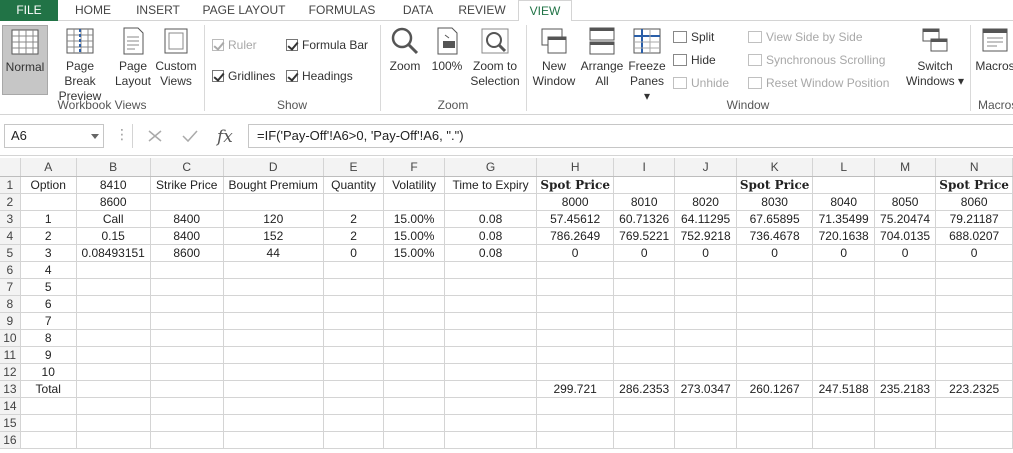  Describe the element at coordinates (644, 167) in the screenshot. I see `column-header-i: I` at that location.